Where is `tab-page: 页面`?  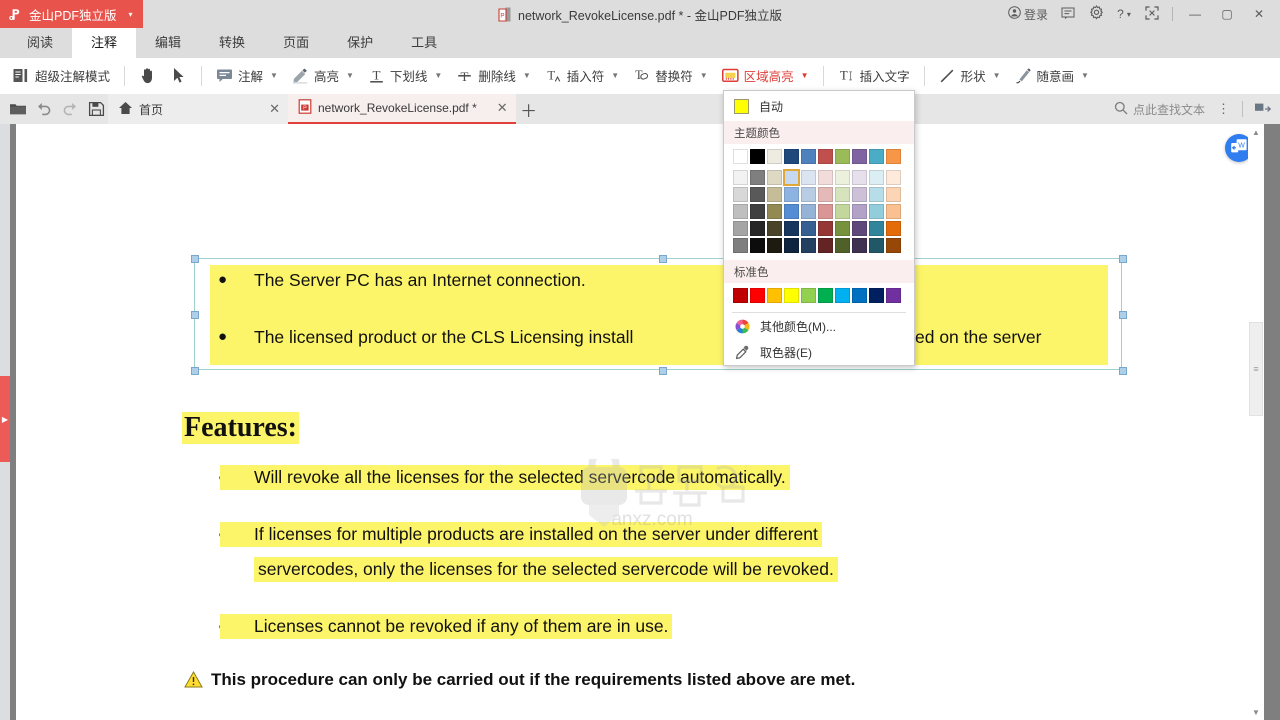
tab-page: 页面 is located at coordinates (296, 43).